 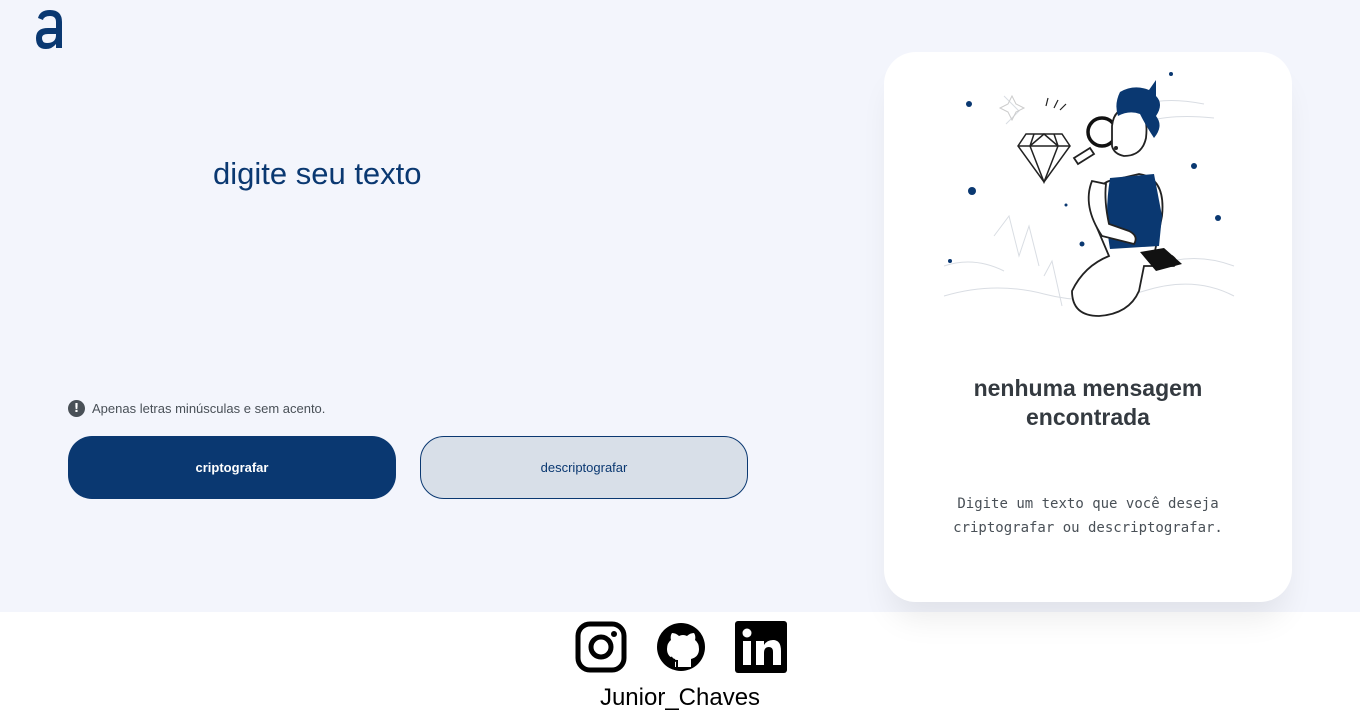 What do you see at coordinates (601, 647) in the screenshot?
I see `instagram-icon` at bounding box center [601, 647].